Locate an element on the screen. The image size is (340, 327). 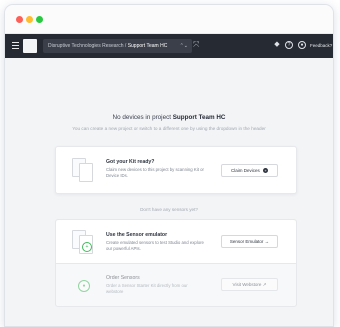
emulator-plus-icon: + is located at coordinates (87, 247).